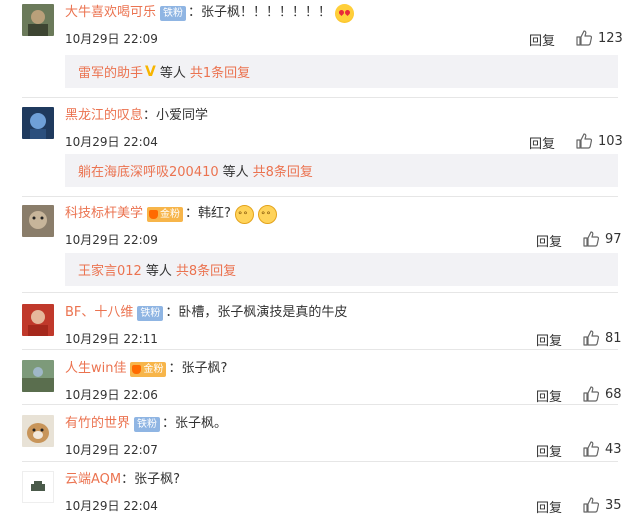  What do you see at coordinates (99, 313) in the screenshot?
I see `username: BF、十八维` at bounding box center [99, 313].